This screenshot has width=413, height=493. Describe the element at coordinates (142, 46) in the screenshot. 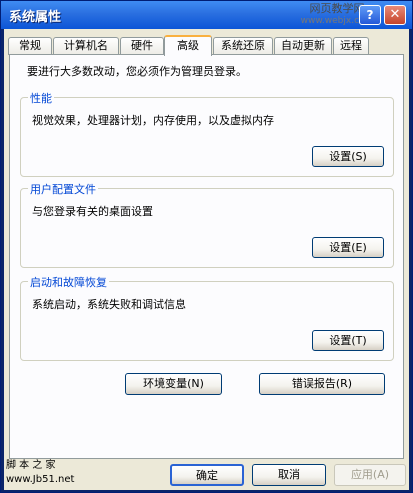

I see `tab-hardware: 硬件` at that location.